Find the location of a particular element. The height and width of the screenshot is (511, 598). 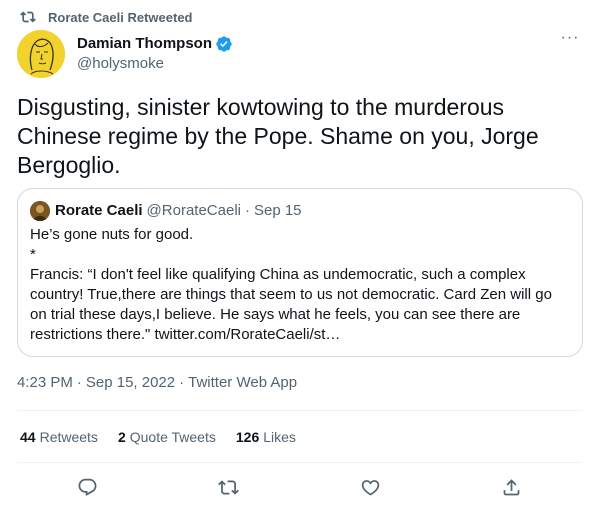

retweets-stat: 44 Retweets is located at coordinates (59, 437).